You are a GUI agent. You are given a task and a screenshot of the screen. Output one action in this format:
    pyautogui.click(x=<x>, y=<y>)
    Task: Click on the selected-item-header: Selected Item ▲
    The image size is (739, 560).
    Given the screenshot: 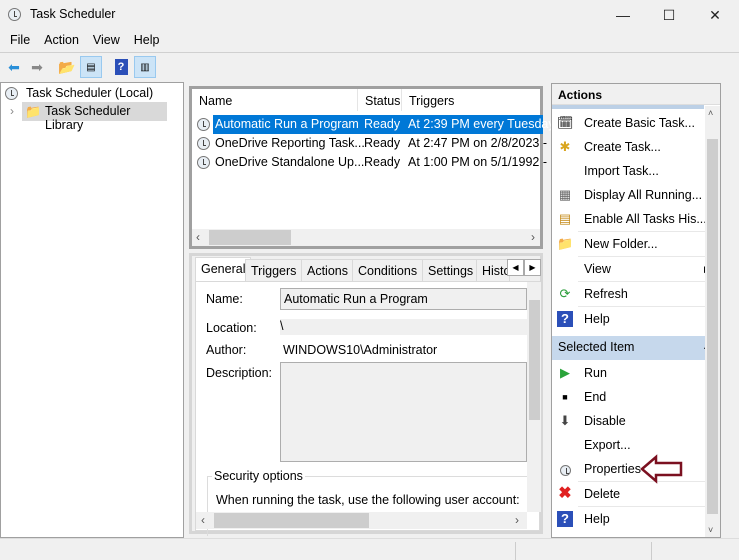 What is the action you would take?
    pyautogui.click(x=636, y=348)
    